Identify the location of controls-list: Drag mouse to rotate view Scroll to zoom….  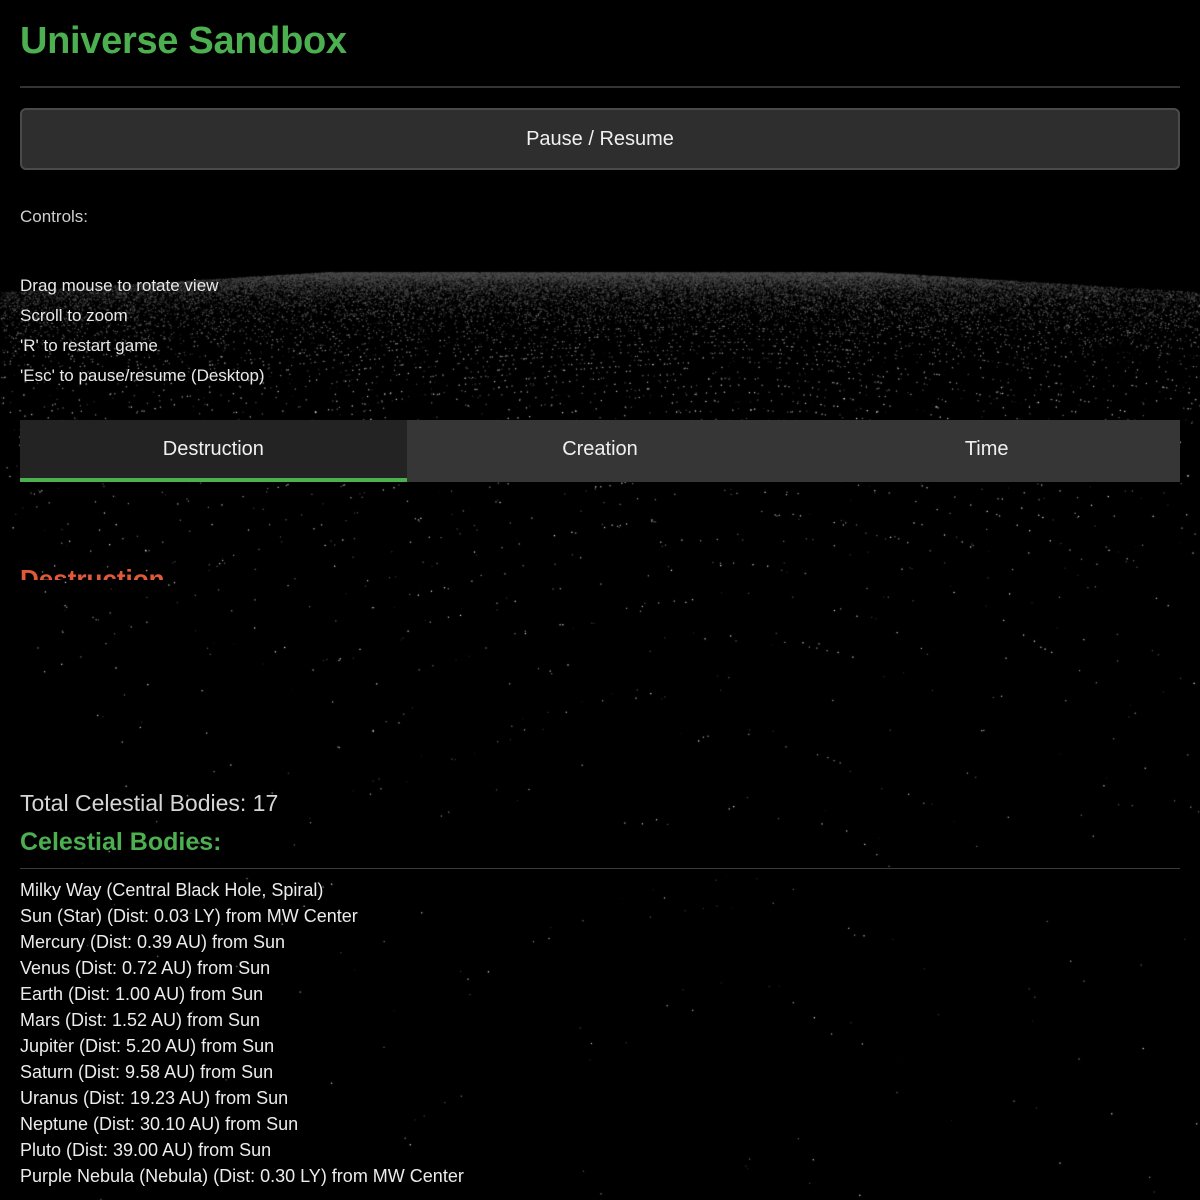
(142, 331).